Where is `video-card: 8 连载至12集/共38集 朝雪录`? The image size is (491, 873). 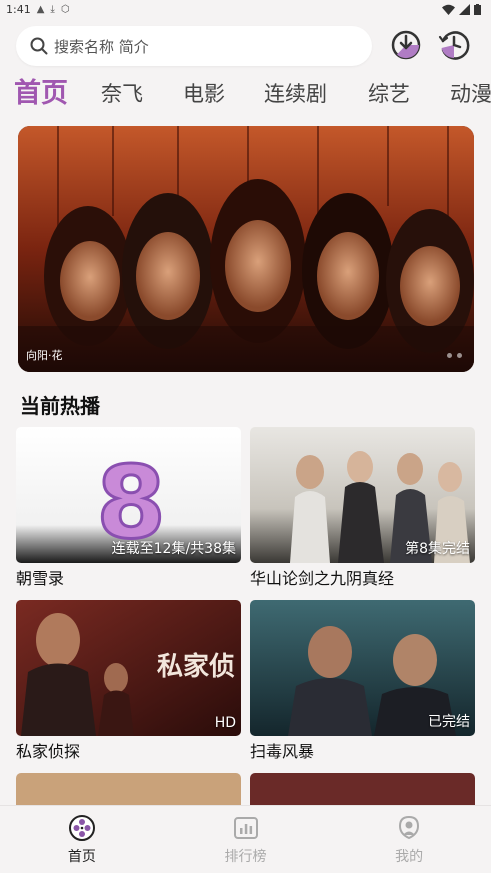 video-card: 8 连载至12集/共38集 朝雪录 is located at coordinates (128, 508).